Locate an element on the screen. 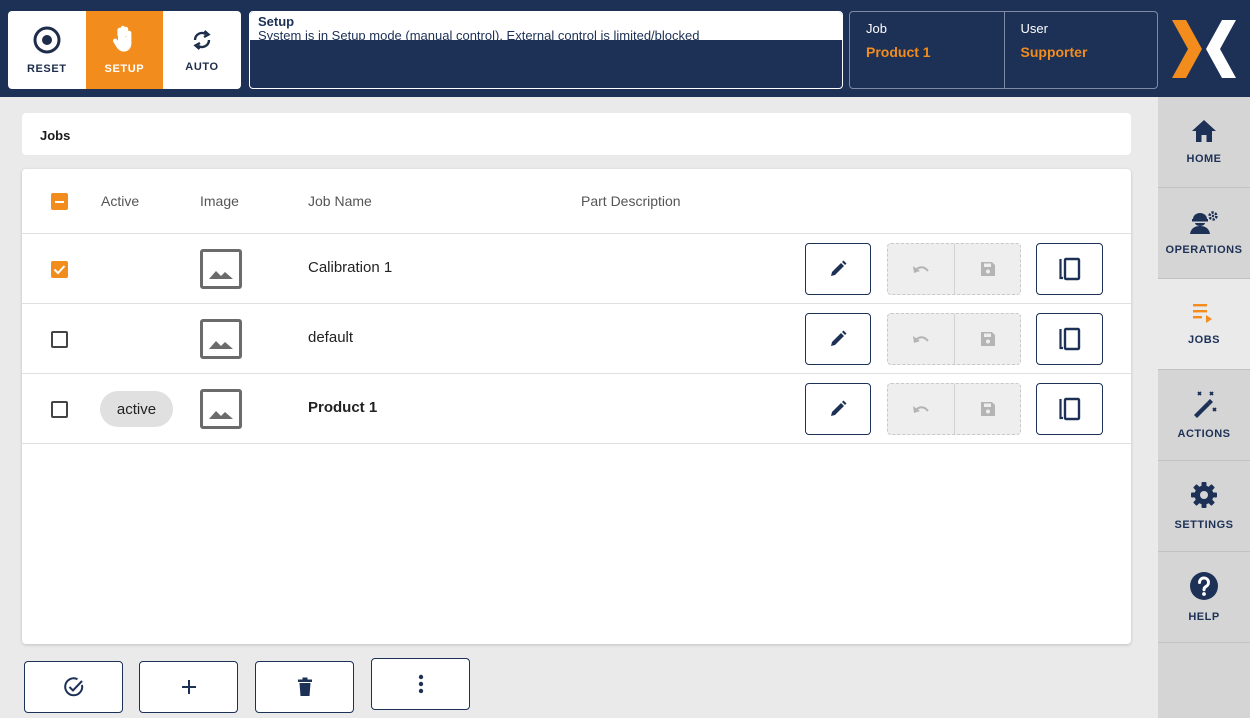 The image size is (1250, 718). nav-settings: SETTINGS is located at coordinates (1204, 506).